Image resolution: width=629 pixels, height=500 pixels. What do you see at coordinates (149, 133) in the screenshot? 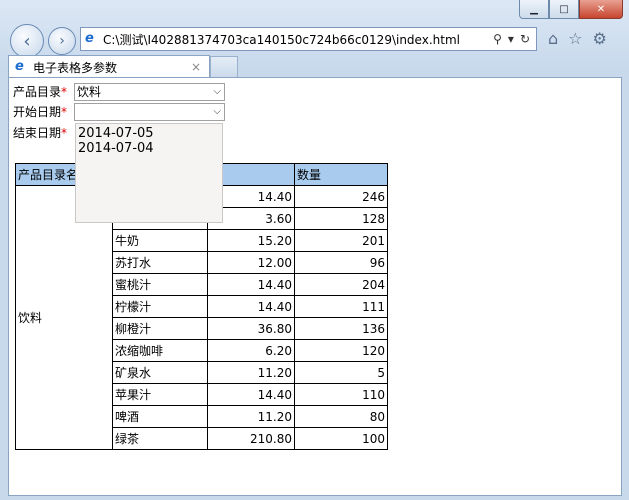
I see `date-option: 2014-07-05` at bounding box center [149, 133].